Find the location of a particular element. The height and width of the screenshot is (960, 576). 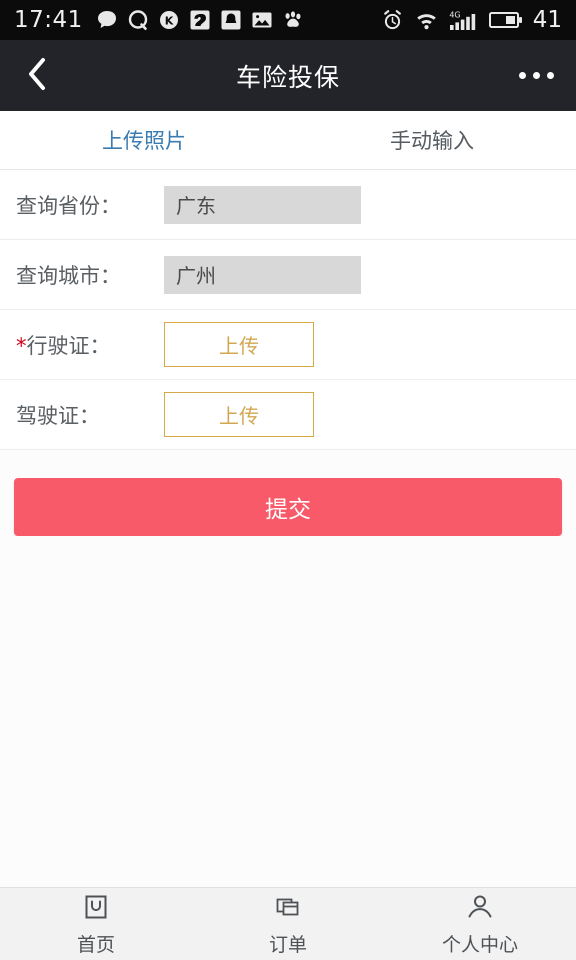

submit-button: 提交 is located at coordinates (288, 507).